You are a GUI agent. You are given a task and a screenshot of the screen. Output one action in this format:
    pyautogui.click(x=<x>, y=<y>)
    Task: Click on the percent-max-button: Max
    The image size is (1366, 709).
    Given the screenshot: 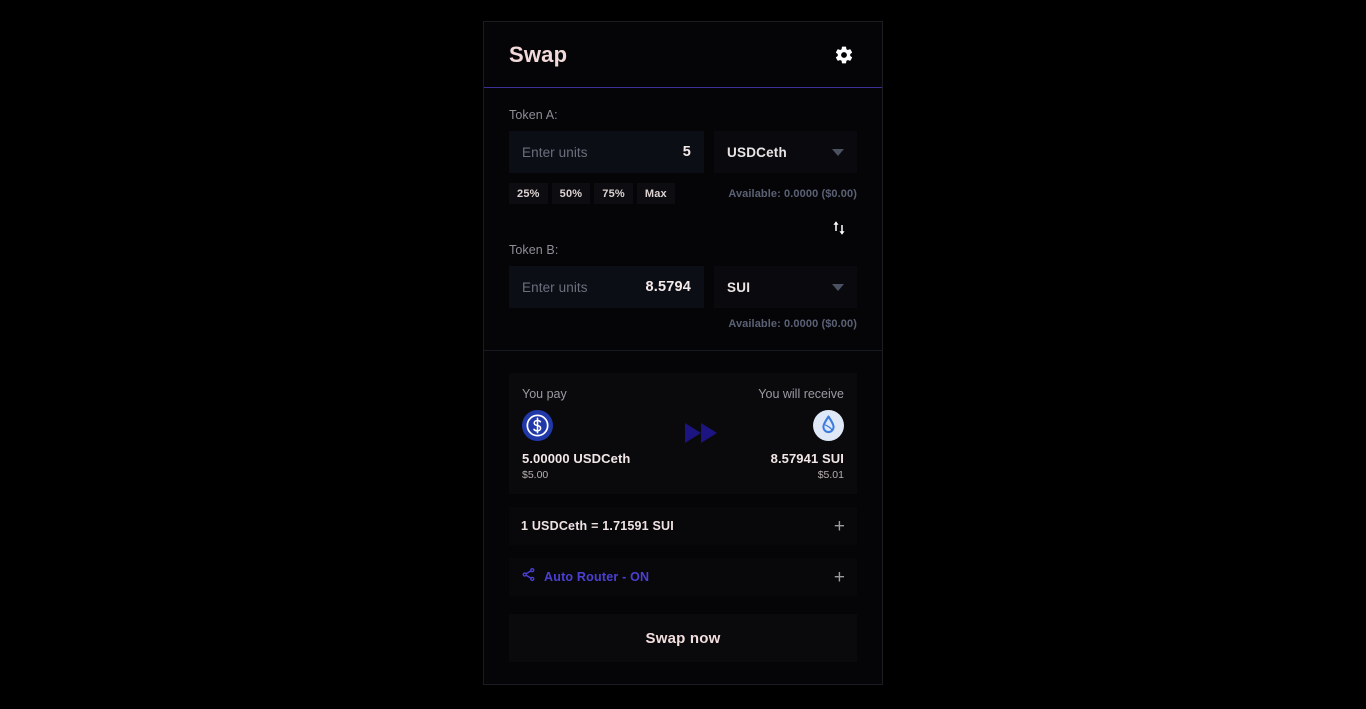 What is the action you would take?
    pyautogui.click(x=655, y=193)
    